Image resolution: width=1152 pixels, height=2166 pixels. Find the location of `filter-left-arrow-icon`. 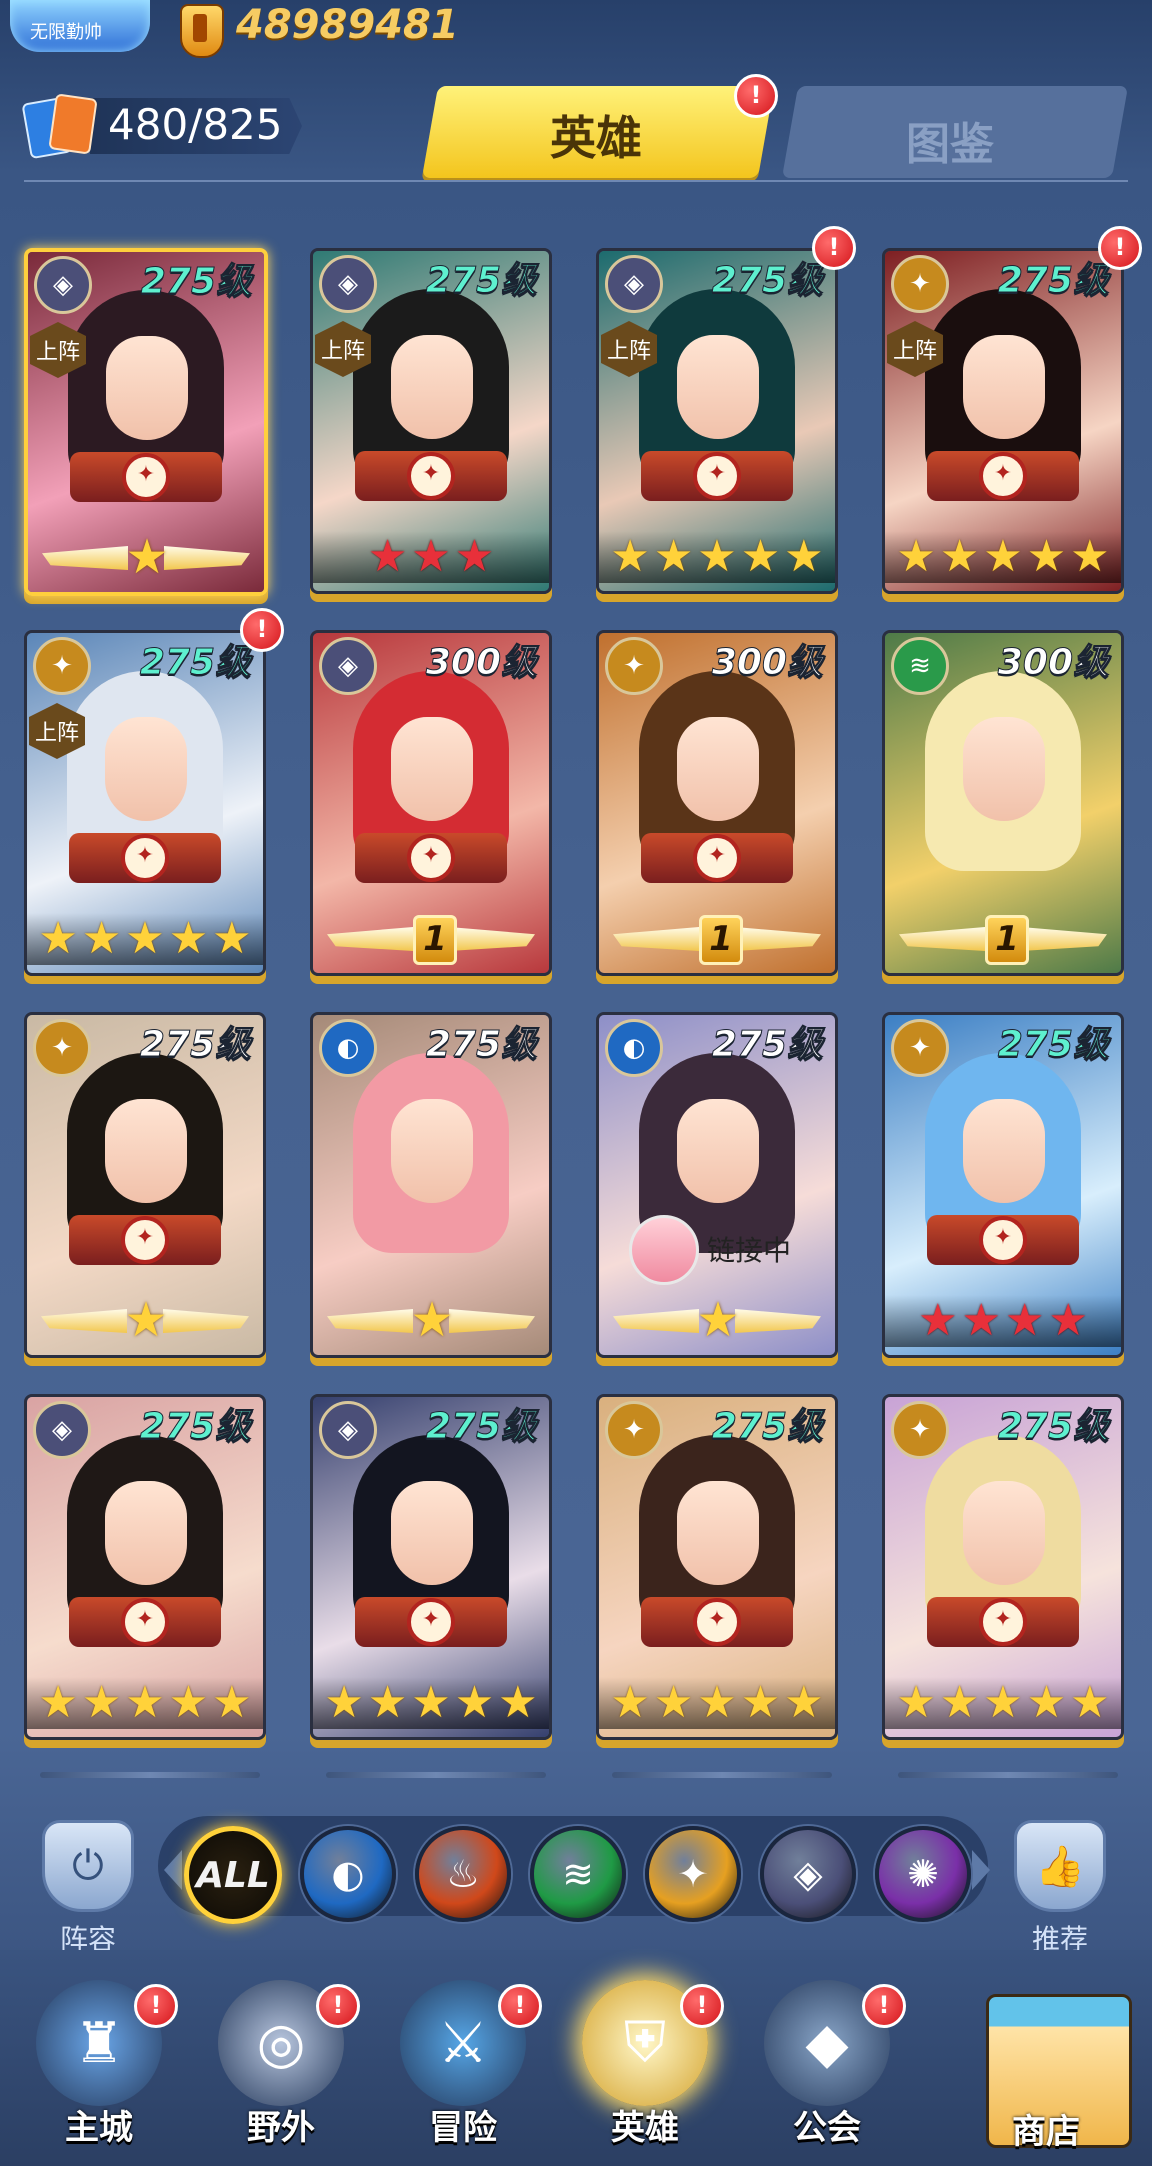

filter-left-arrow-icon is located at coordinates (173, 1870).